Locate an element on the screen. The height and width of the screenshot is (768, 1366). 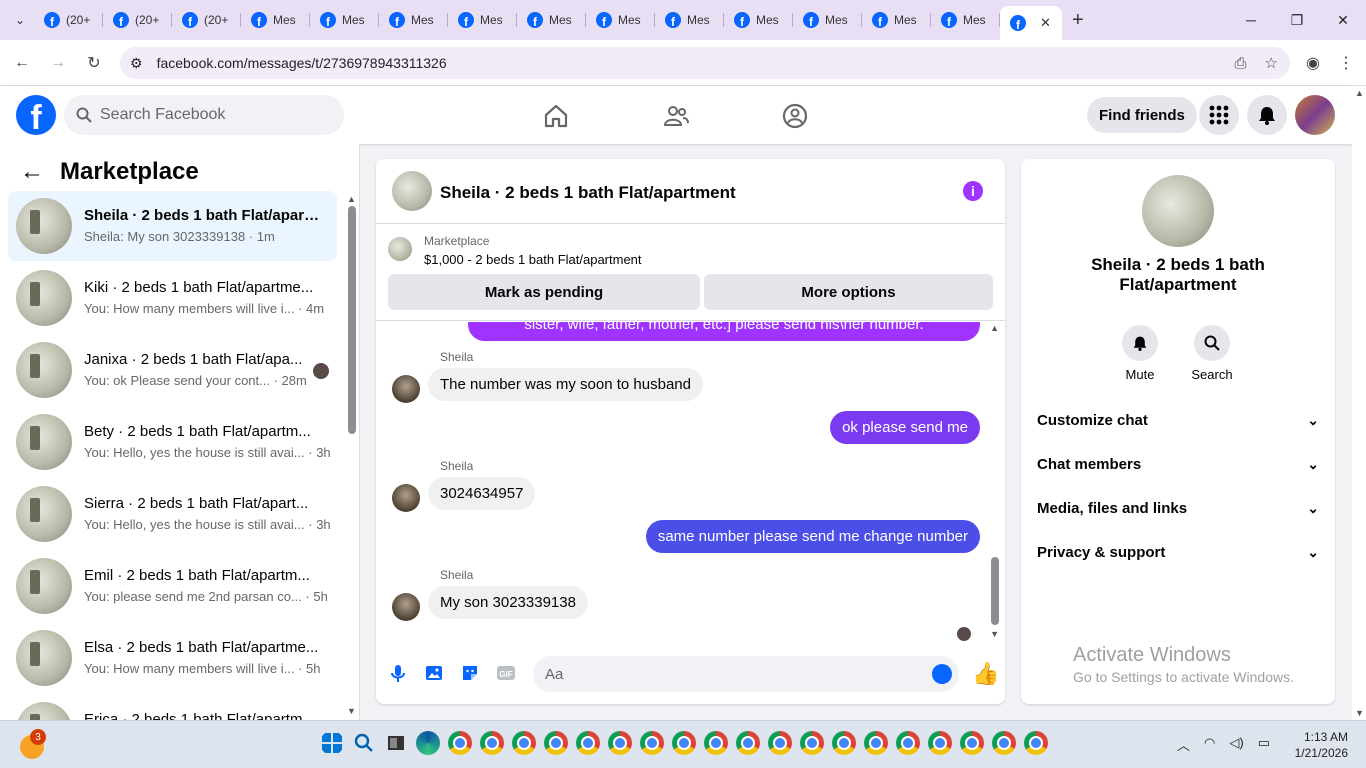
customize-chat-row: Customize chat ⌄ is located at coordinates (1178, 420).